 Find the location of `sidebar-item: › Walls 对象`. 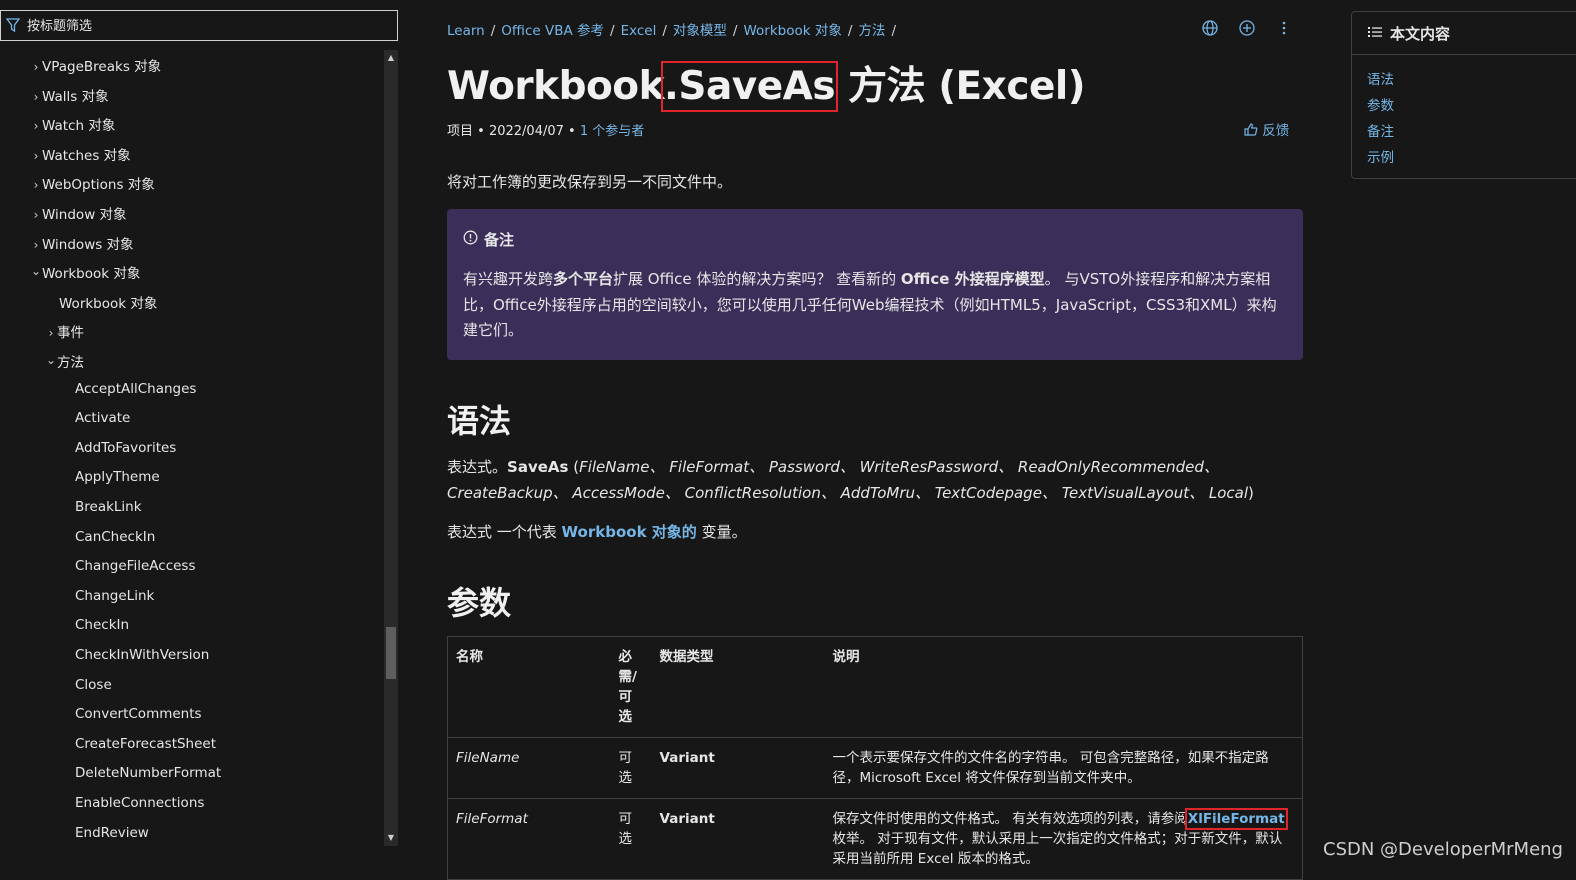

sidebar-item: › Walls 对象 is located at coordinates (69, 96).